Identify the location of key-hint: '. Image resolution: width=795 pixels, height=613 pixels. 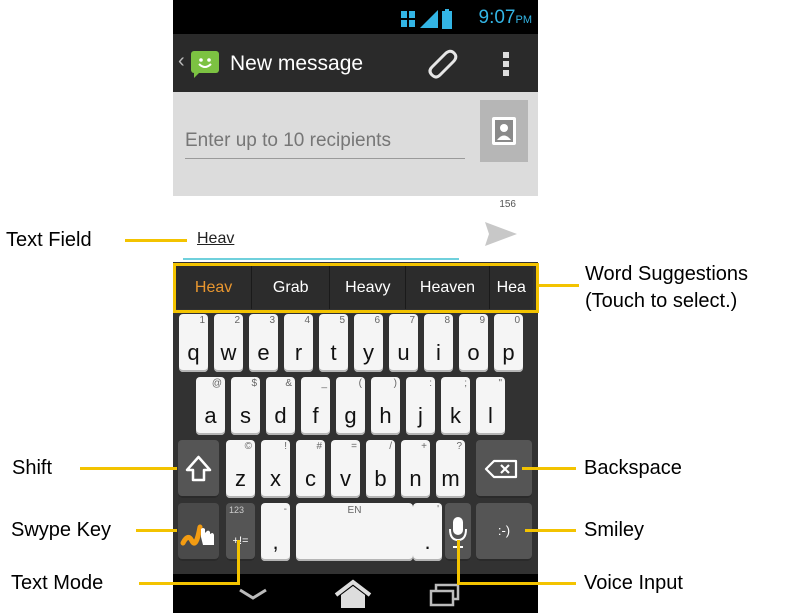
(438, 509).